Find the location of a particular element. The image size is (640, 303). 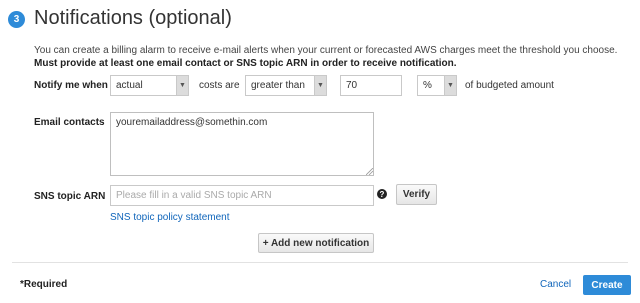

threshold-input: 70 is located at coordinates (371, 85).